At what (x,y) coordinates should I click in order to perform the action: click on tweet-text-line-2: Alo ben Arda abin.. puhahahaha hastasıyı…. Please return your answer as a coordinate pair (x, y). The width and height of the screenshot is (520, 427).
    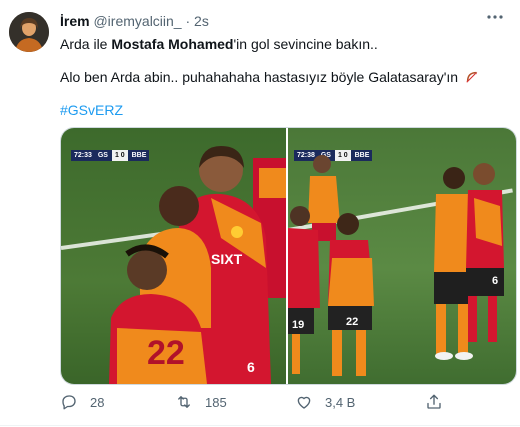
    Looking at the image, I should click on (269, 77).